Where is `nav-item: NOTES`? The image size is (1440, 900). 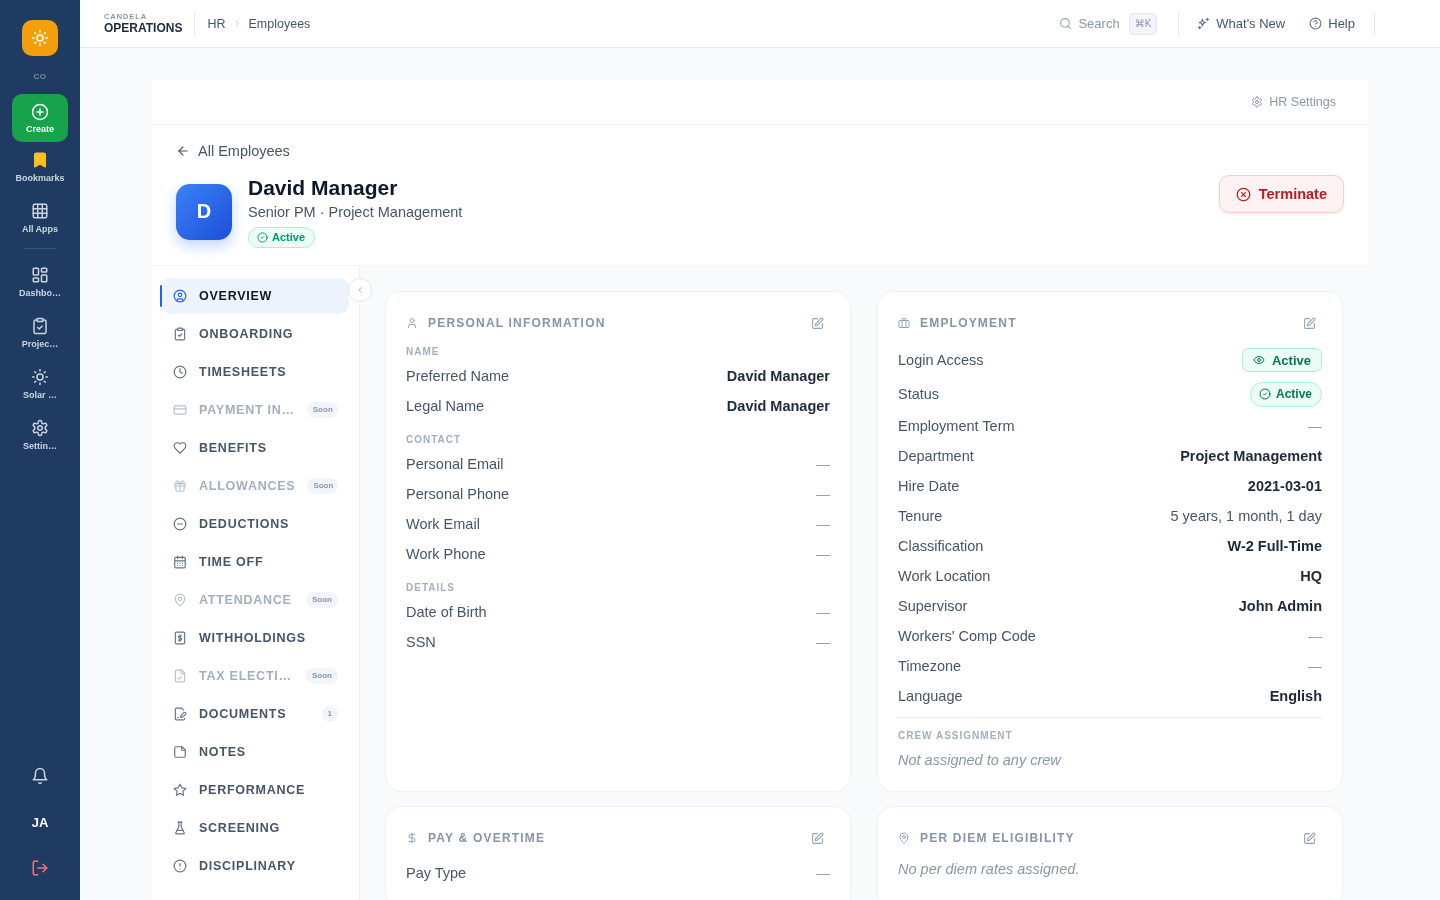 nav-item: NOTES is located at coordinates (254, 752).